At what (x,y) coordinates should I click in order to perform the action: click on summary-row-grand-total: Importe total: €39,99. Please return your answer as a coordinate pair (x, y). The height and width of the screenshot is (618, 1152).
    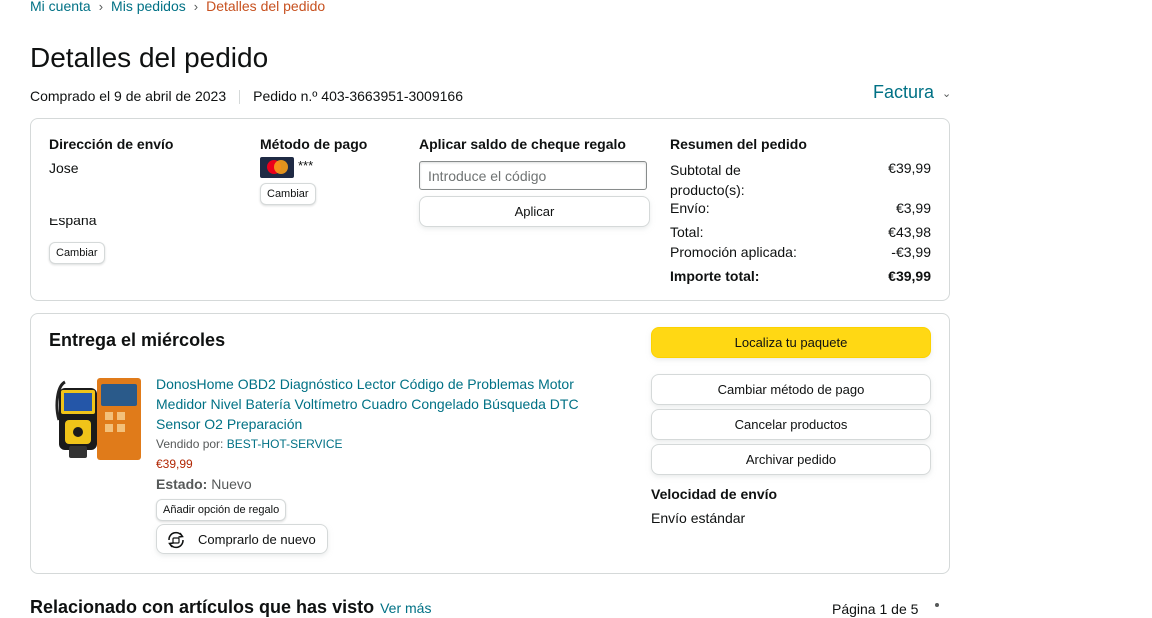
    Looking at the image, I should click on (800, 276).